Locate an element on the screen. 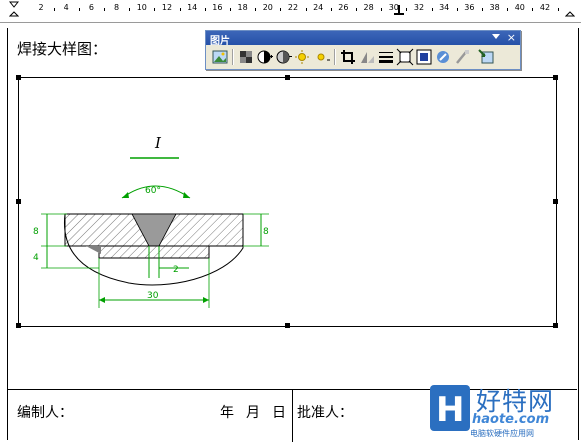 The height and width of the screenshot is (442, 581). ruler-label: 40 is located at coordinates (519, 7).